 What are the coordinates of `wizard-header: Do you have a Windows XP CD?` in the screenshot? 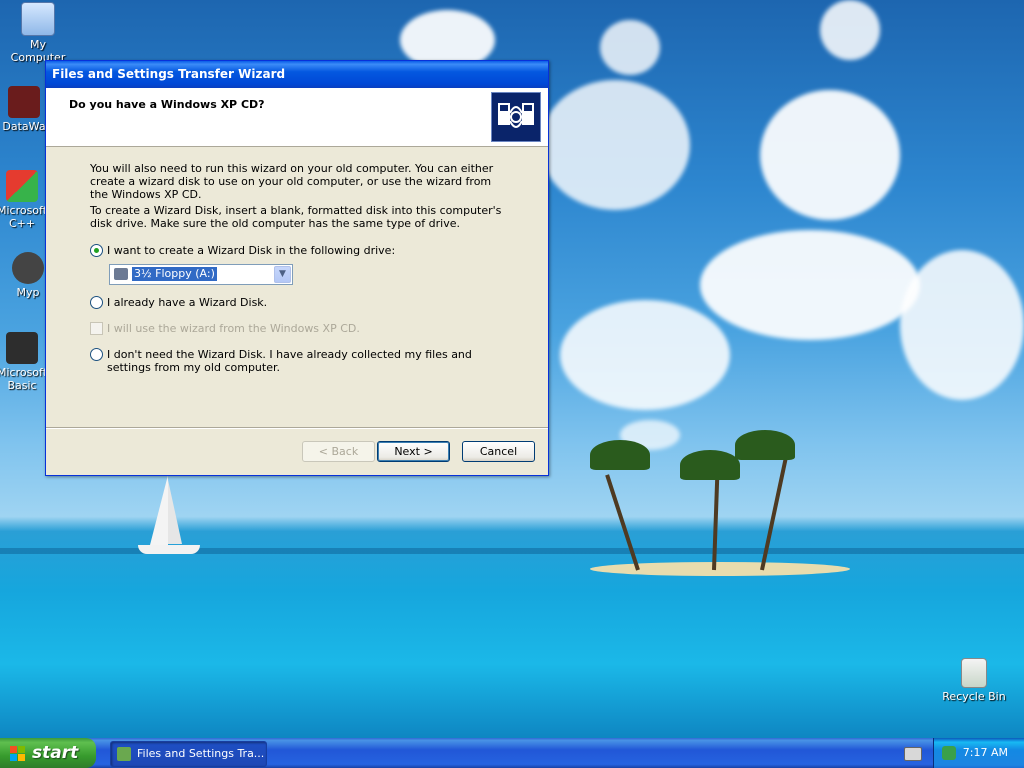 It's located at (297, 117).